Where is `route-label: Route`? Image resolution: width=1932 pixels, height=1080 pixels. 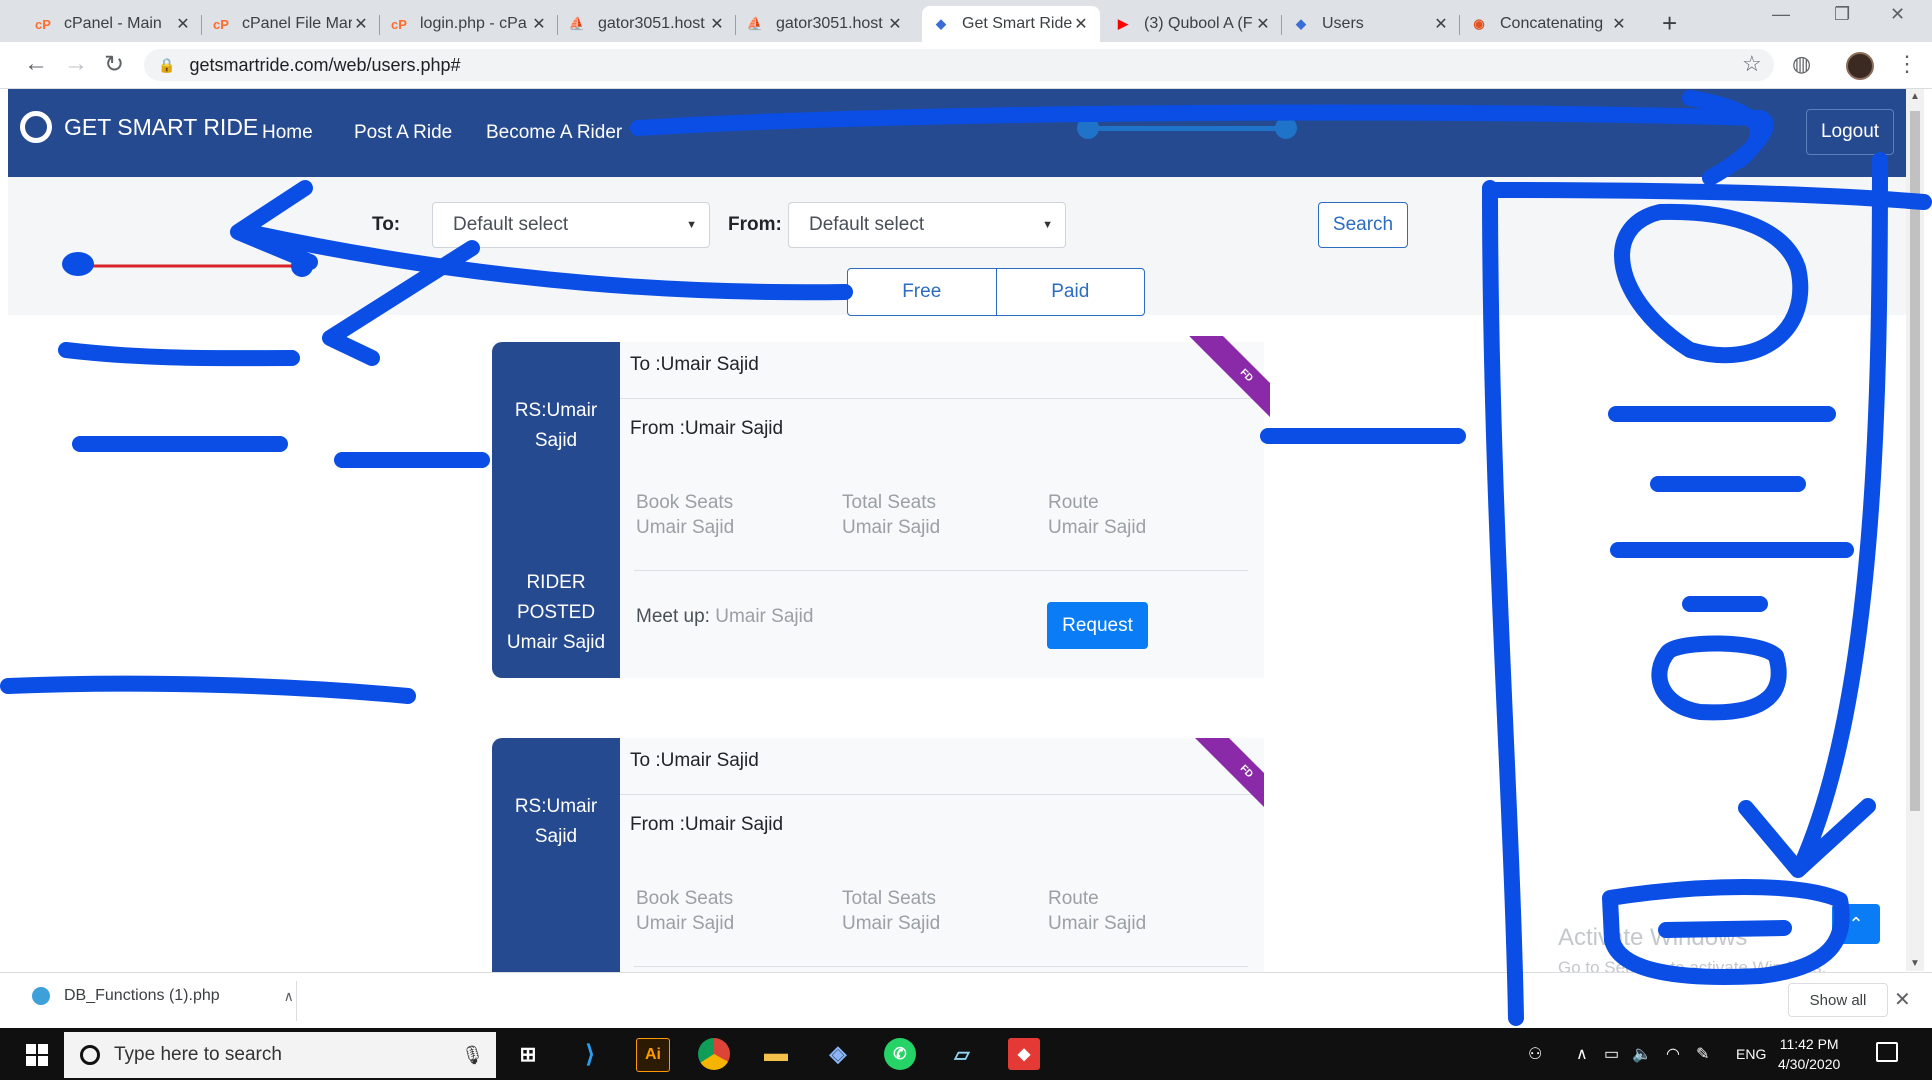
route-label: Route is located at coordinates (1073, 898).